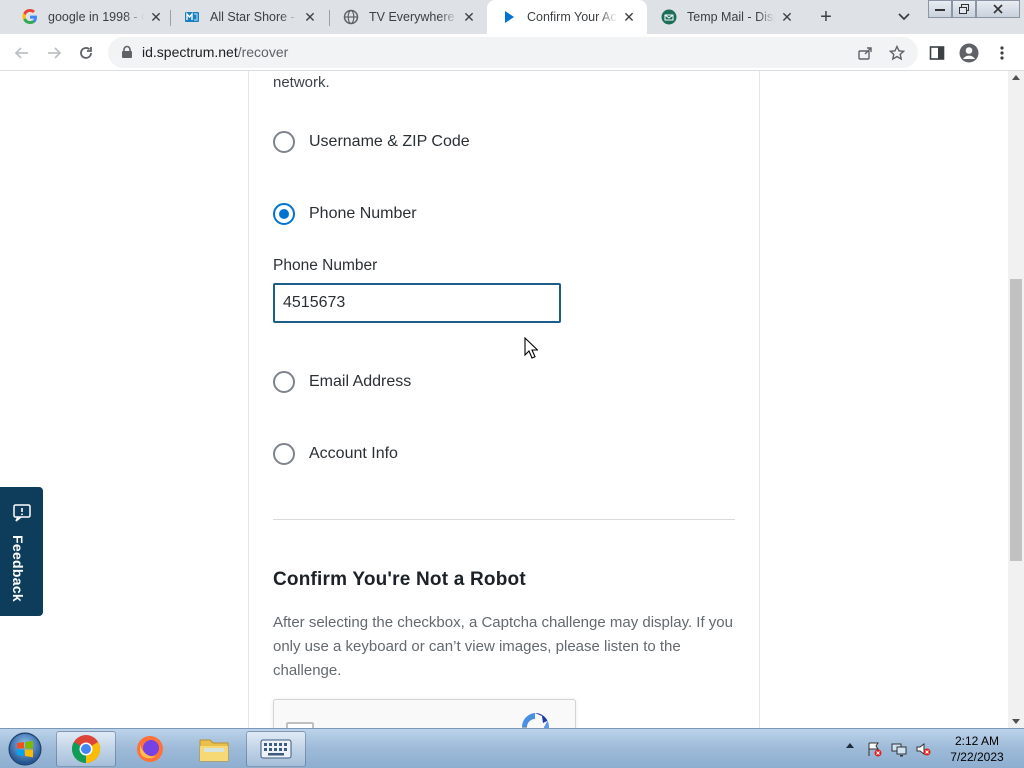 The image size is (1024, 768). I want to click on scroll-up-arrow-icon, so click(1016, 77).